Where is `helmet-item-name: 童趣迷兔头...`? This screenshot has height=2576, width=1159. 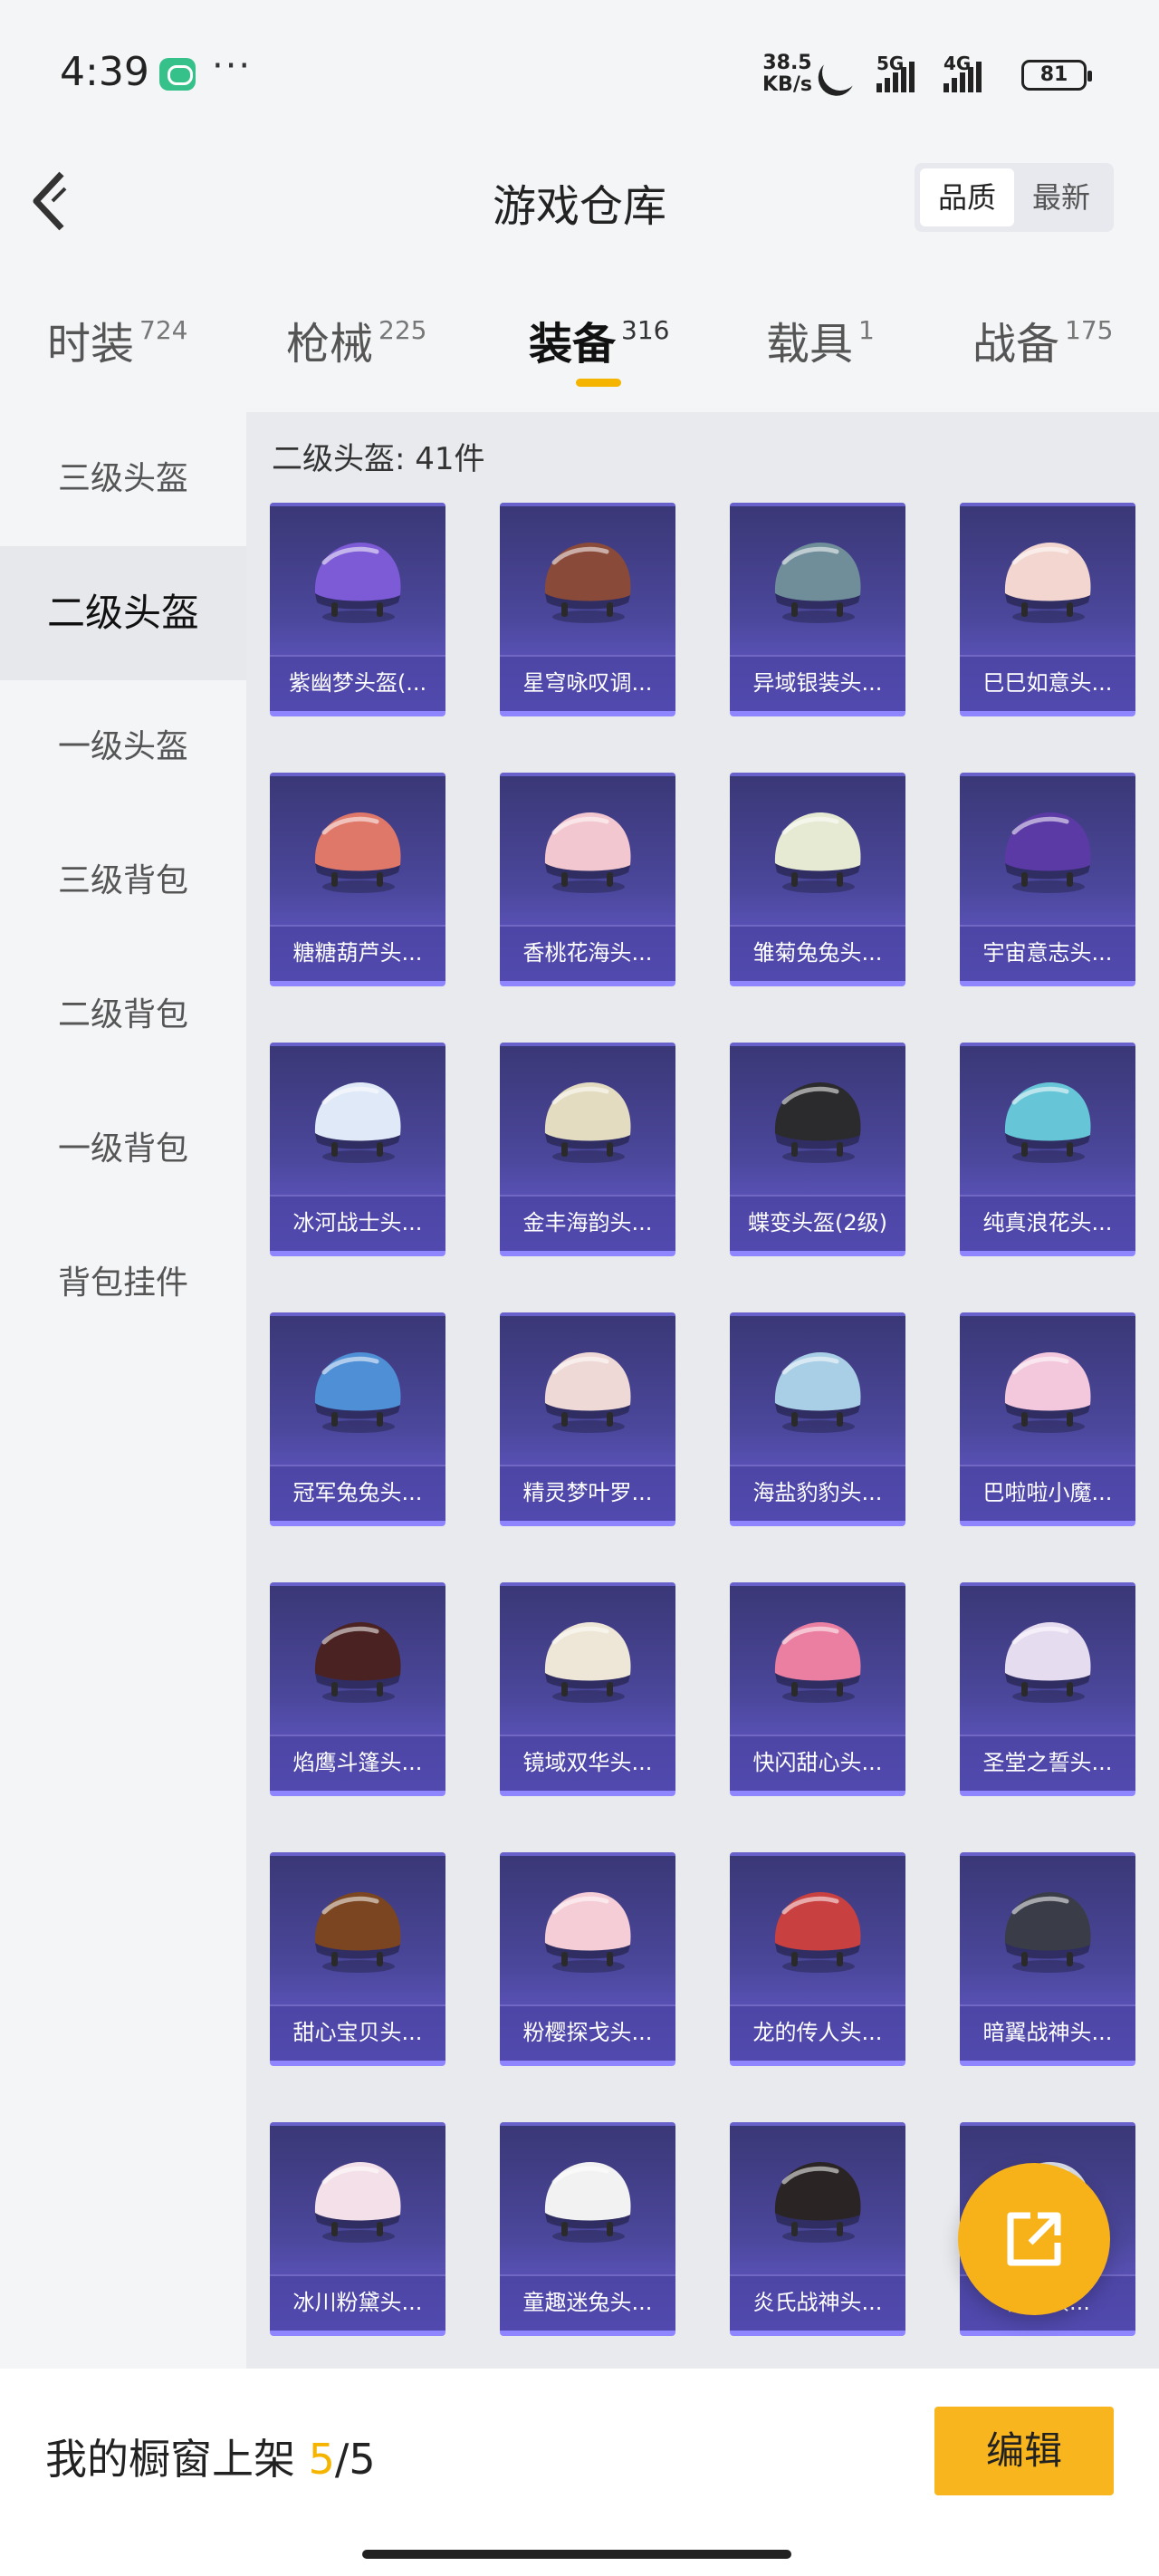
helmet-item-name: 童趣迷兔头... is located at coordinates (588, 2302).